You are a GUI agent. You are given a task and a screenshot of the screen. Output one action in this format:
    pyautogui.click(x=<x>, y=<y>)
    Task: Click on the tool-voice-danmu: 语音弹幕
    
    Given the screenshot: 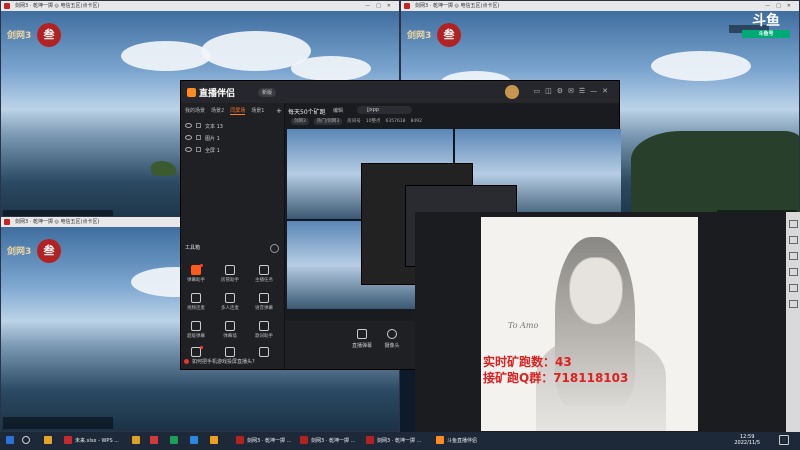 What is the action you would take?
    pyautogui.click(x=264, y=302)
    